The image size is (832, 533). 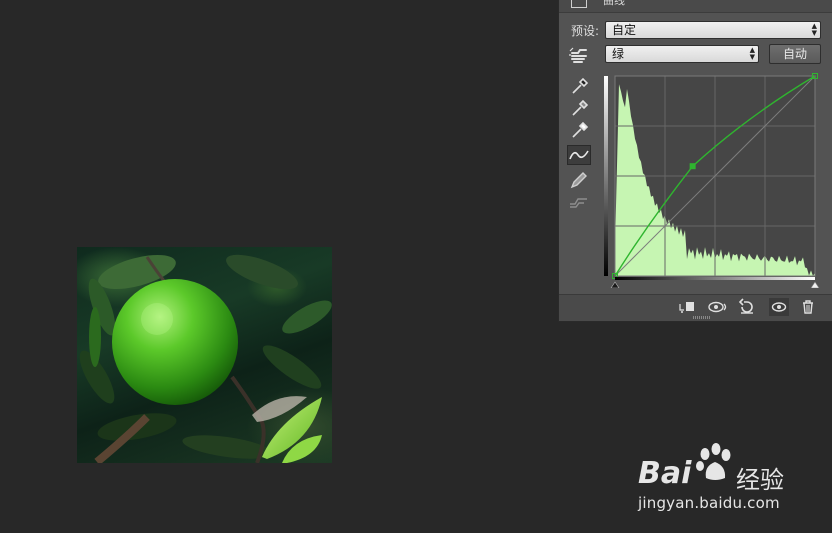 What do you see at coordinates (715, 181) in the screenshot?
I see `curves-graph` at bounding box center [715, 181].